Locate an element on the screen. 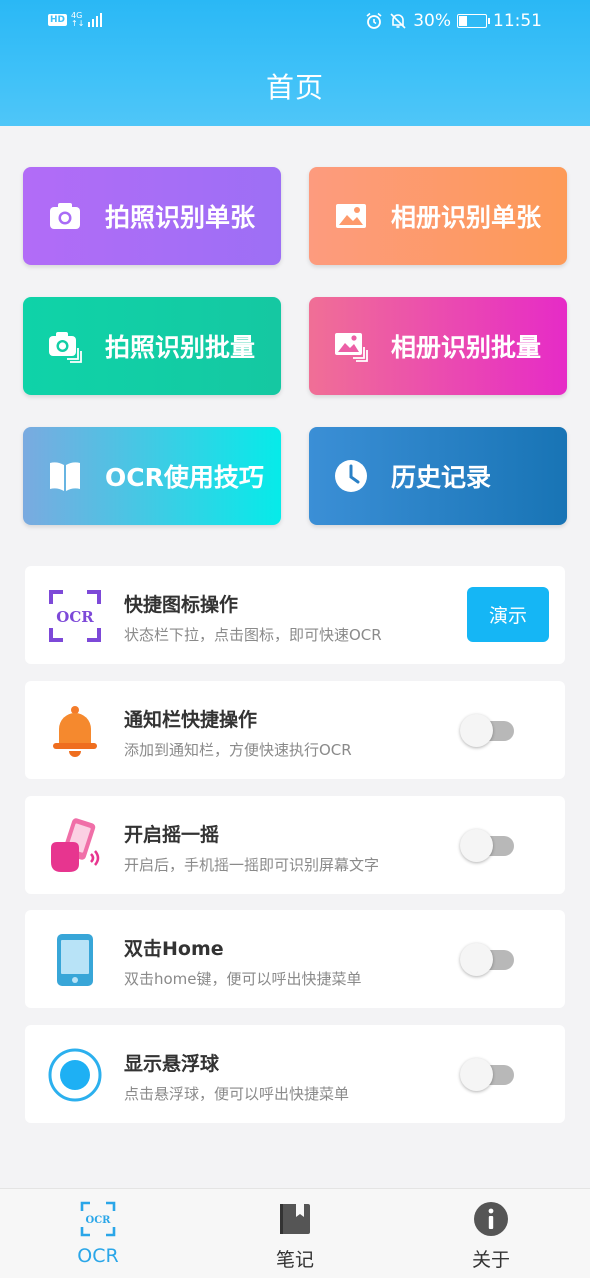 This screenshot has width=590, height=1278. bell-icon is located at coordinates (75, 731).